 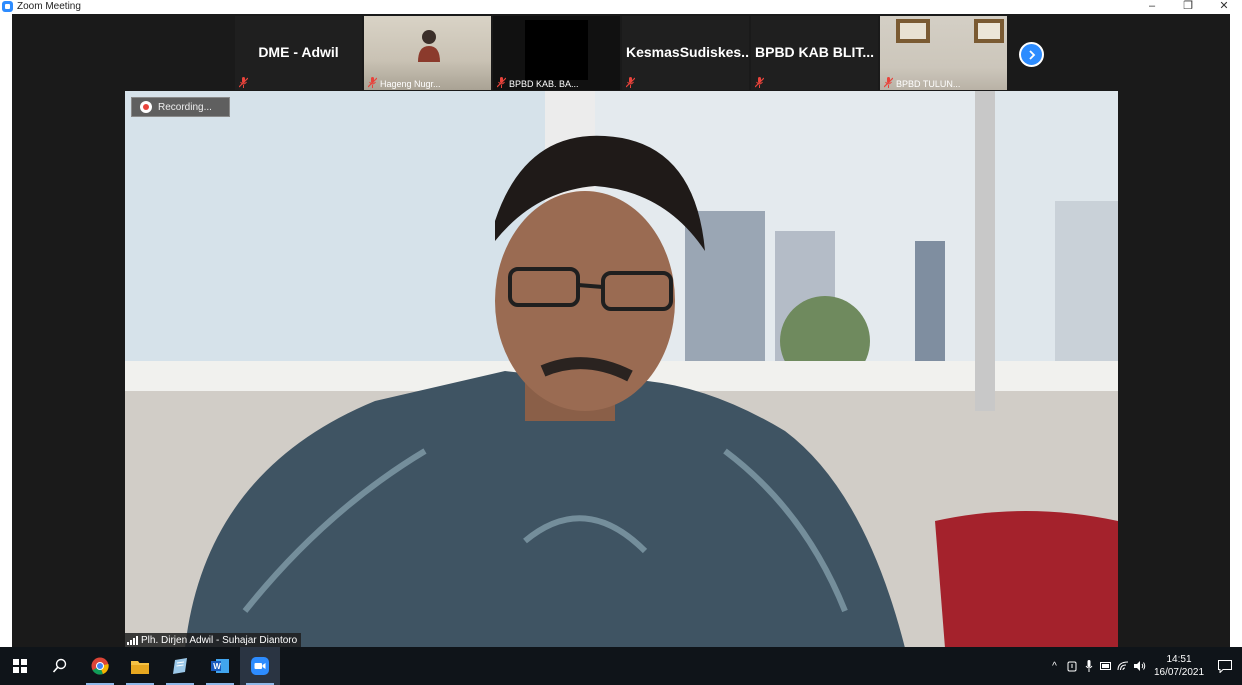 I want to click on folder-icon, so click(x=140, y=667).